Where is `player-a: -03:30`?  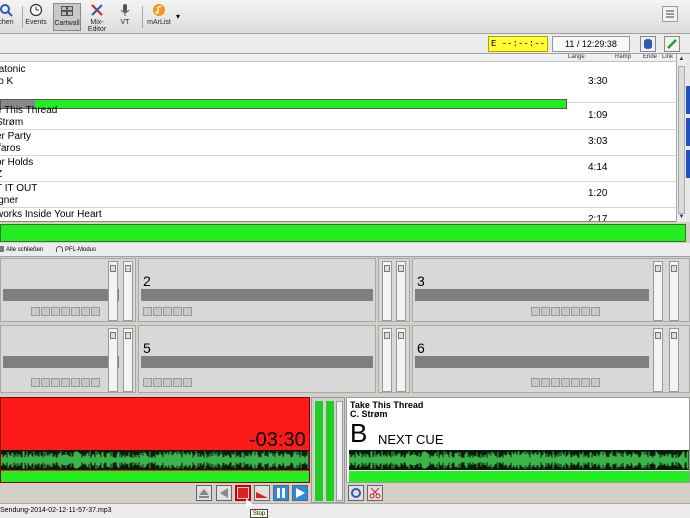
player-a: -03:30 is located at coordinates (155, 440).